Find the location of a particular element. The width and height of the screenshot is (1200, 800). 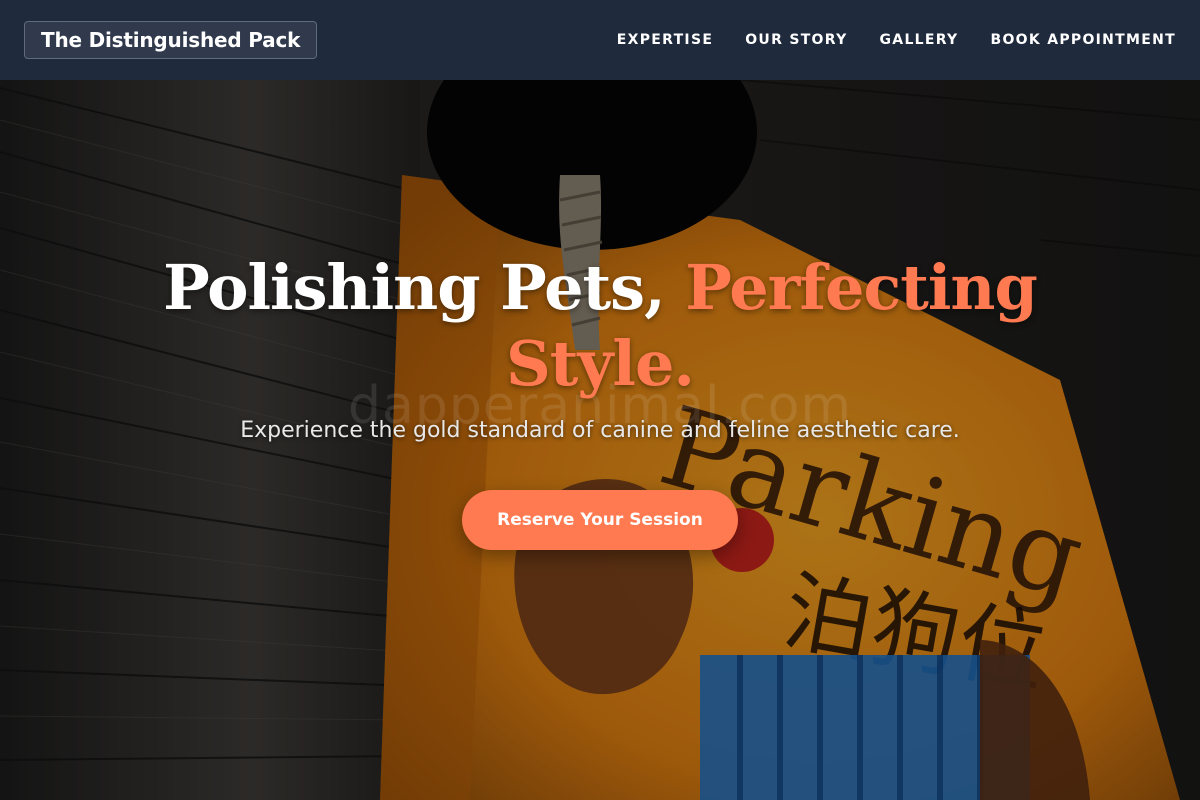

nav-link-expertise: EXPERTISE is located at coordinates (665, 40).